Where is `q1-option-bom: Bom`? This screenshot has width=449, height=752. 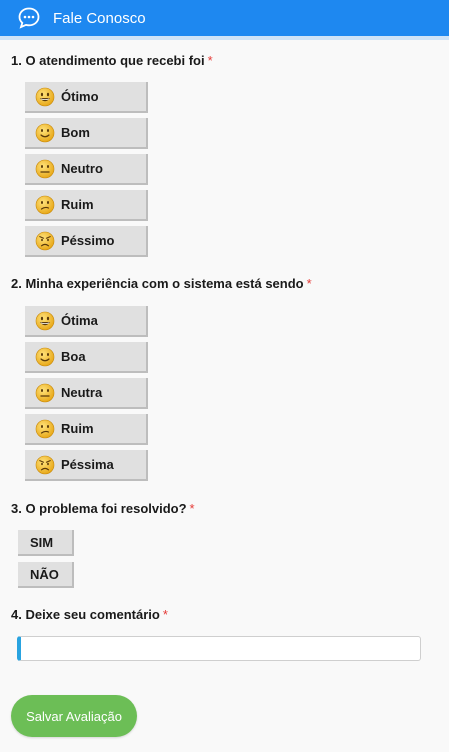 q1-option-bom: Bom is located at coordinates (86, 133).